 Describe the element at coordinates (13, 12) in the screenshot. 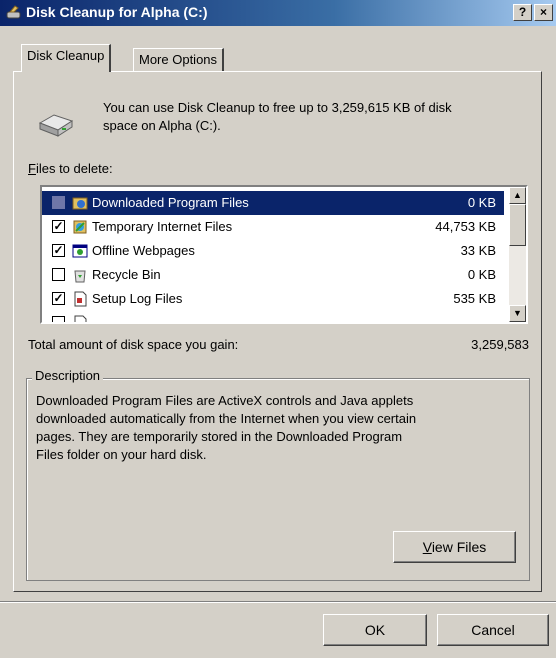

I see `disk-cleanup-icon` at that location.